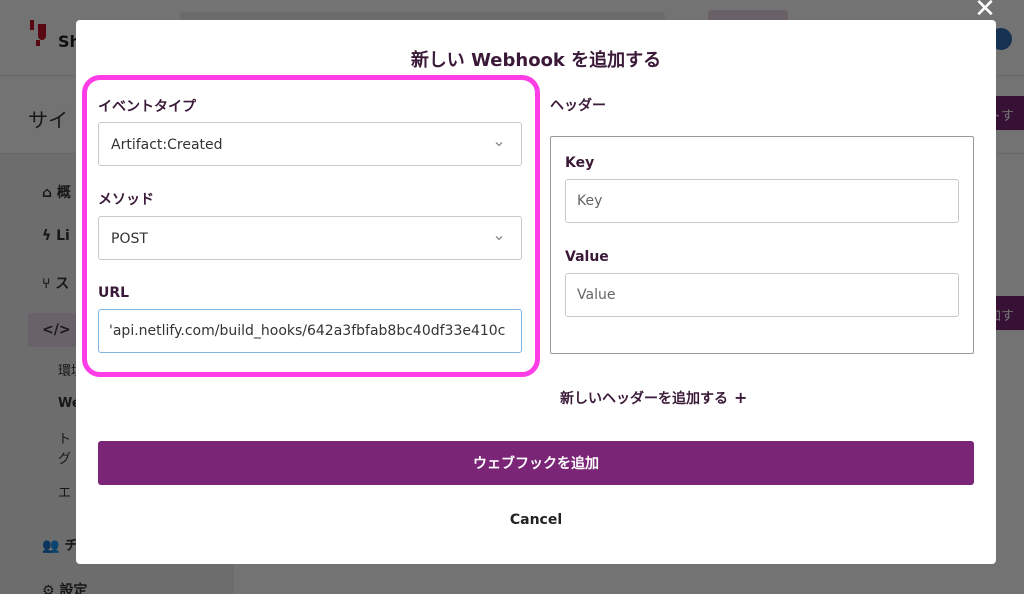 This screenshot has height=594, width=1024. What do you see at coordinates (536, 60) in the screenshot?
I see `modal-title: 新しい Webhook を追加する` at bounding box center [536, 60].